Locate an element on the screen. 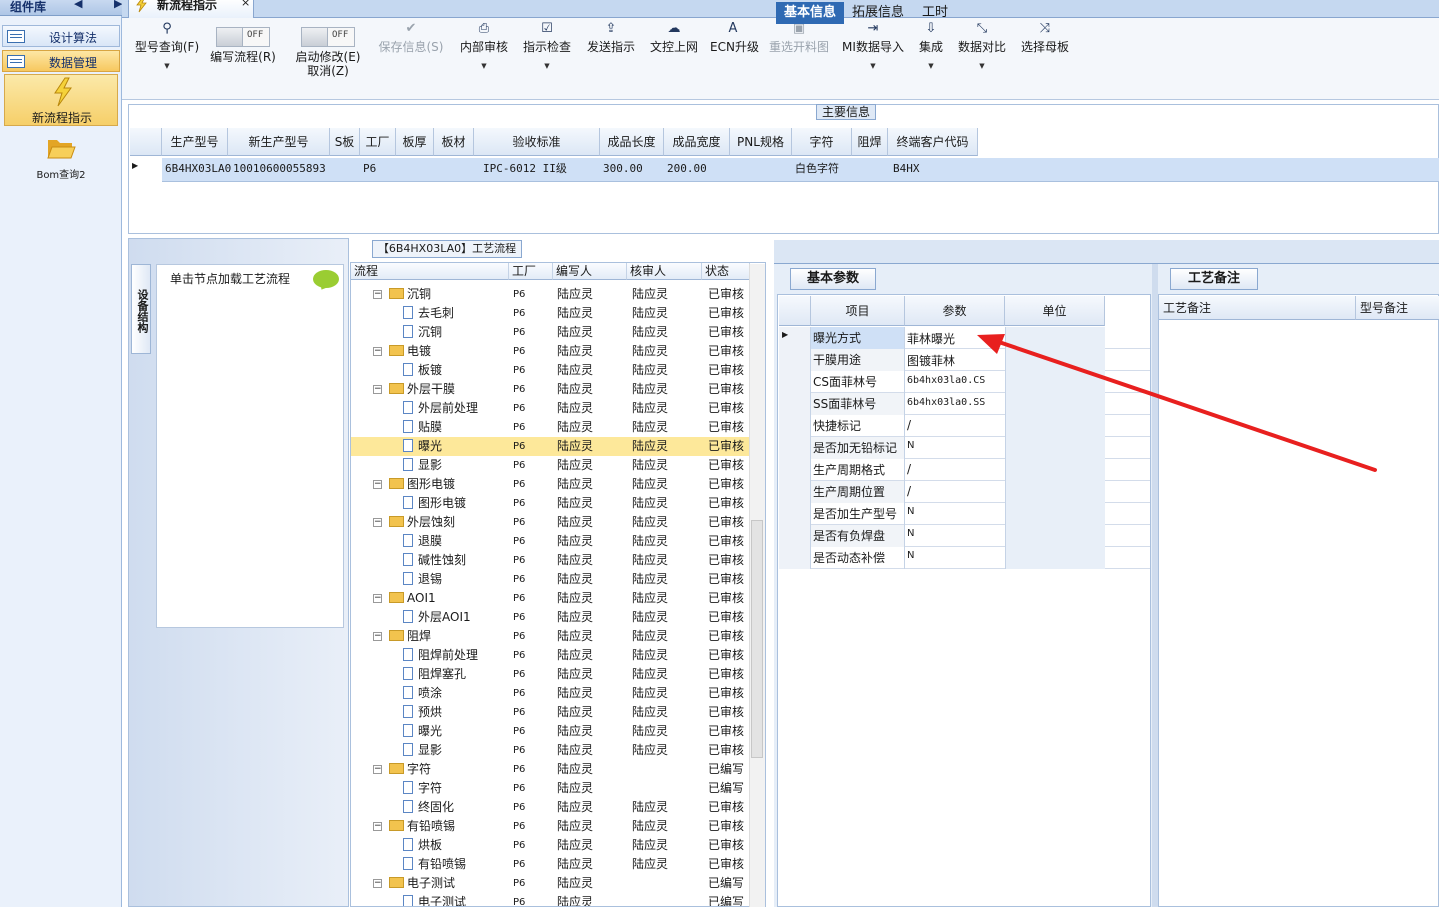  col-header: 工艺备注 is located at coordinates (1257, 308).